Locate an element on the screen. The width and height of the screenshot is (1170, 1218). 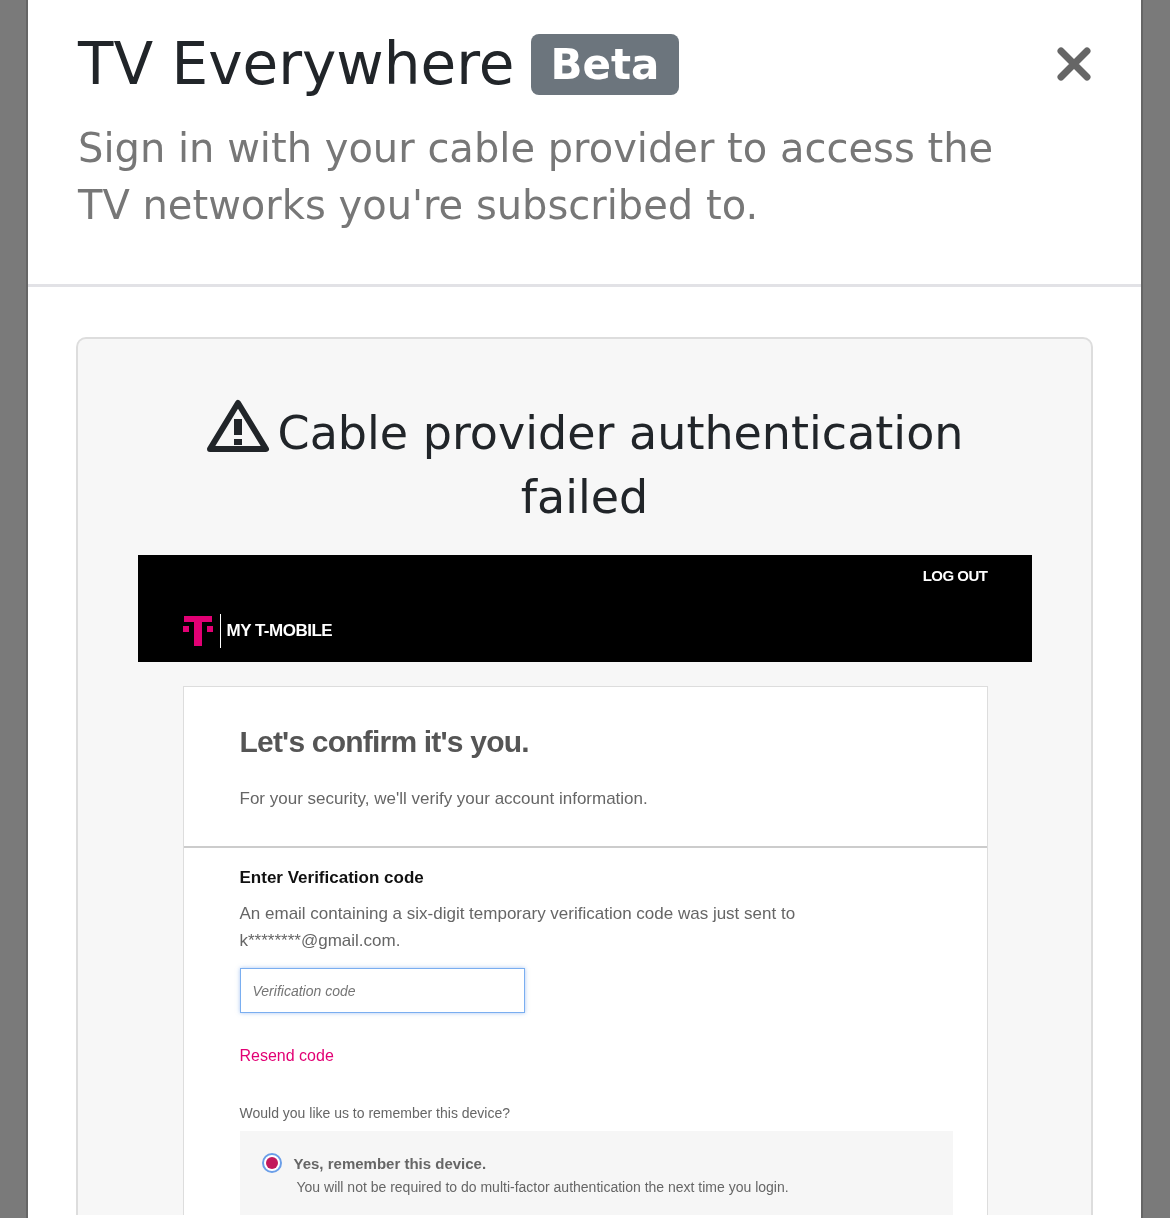
modal-title: TV Everywhere is located at coordinates (296, 64).